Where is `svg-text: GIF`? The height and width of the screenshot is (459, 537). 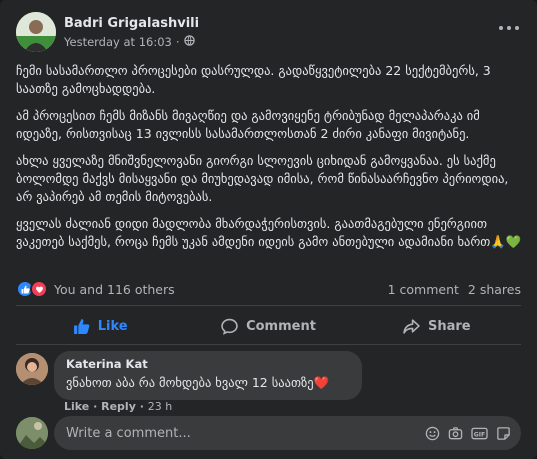
svg-text: GIF is located at coordinates (479, 434).